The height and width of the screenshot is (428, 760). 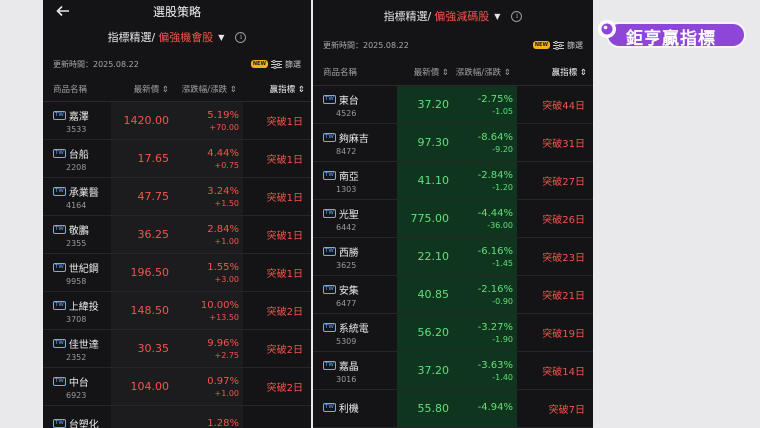 What do you see at coordinates (153, 158) in the screenshot?
I see `stock-price: 17.65` at bounding box center [153, 158].